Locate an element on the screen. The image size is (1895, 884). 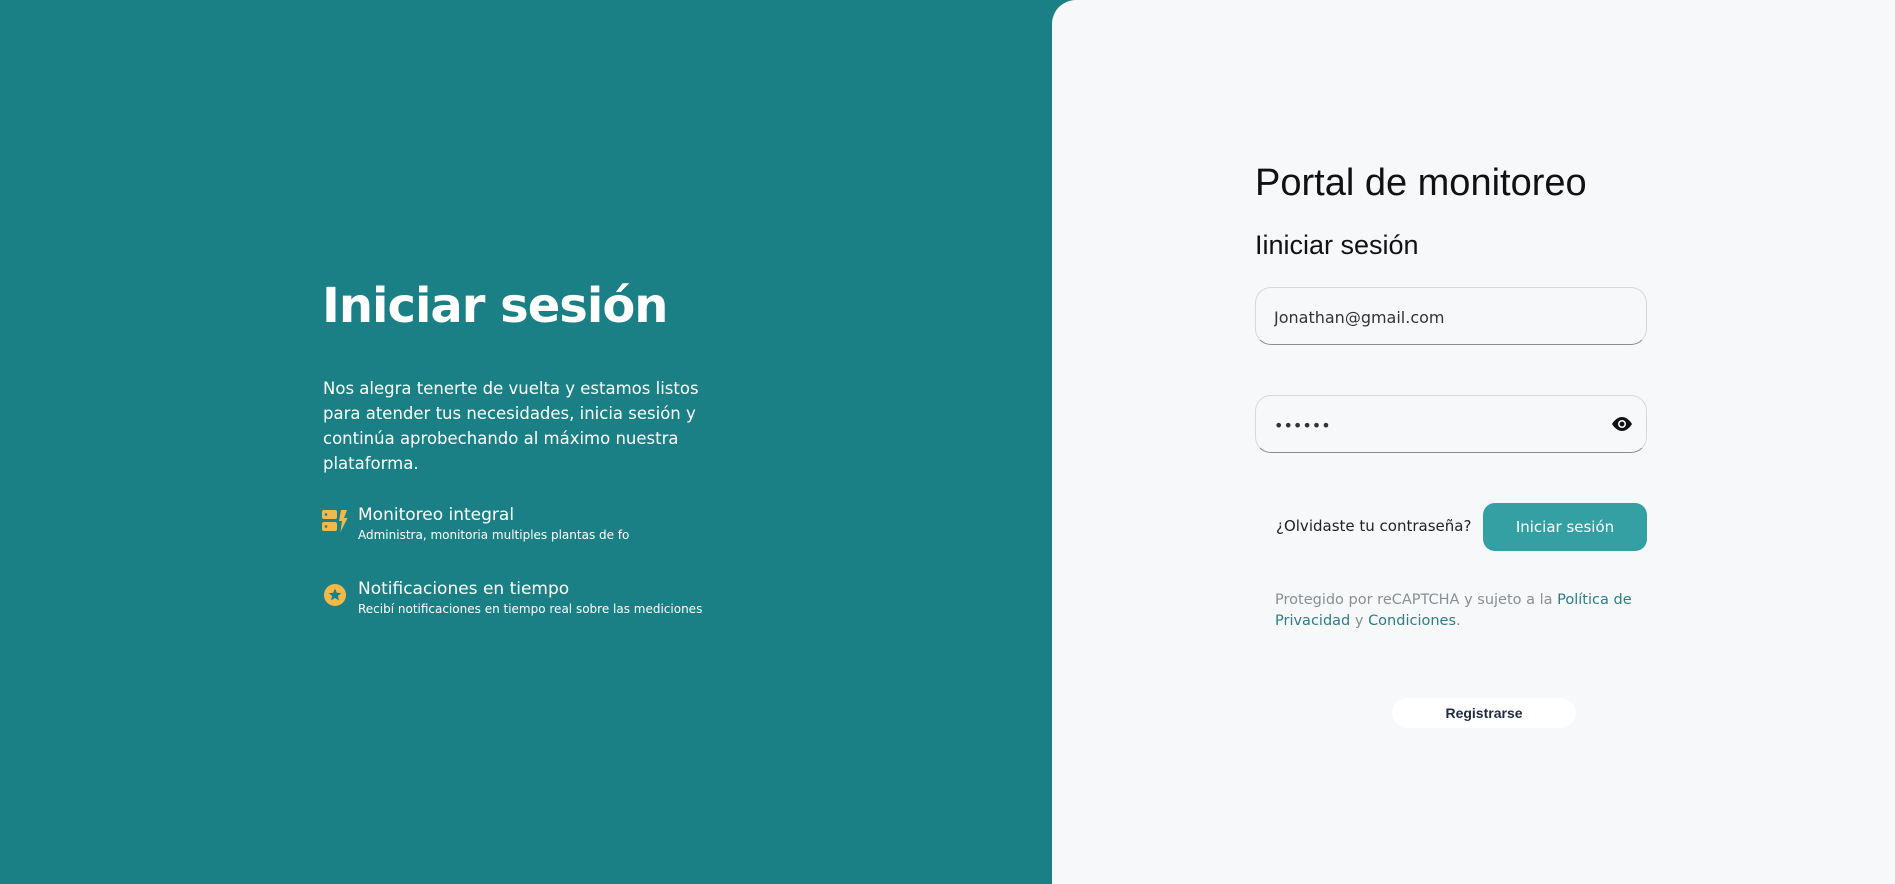
login-subtitle: Iiniciar sesión is located at coordinates (1337, 245).